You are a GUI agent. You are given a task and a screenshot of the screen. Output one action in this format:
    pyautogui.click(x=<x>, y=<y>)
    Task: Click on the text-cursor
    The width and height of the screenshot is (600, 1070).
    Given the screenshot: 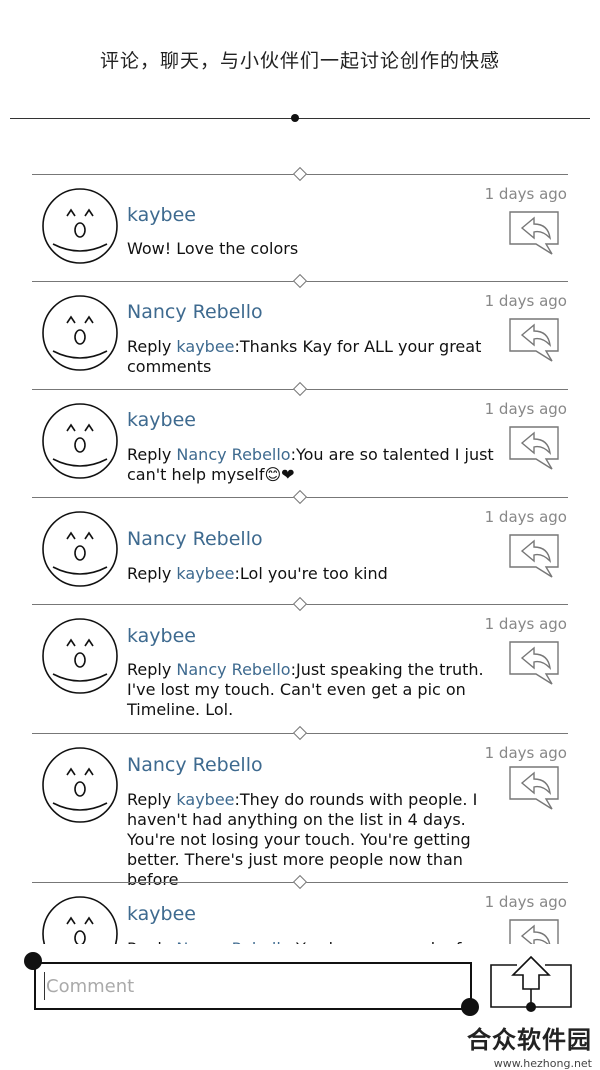 What is the action you would take?
    pyautogui.click(x=44, y=986)
    